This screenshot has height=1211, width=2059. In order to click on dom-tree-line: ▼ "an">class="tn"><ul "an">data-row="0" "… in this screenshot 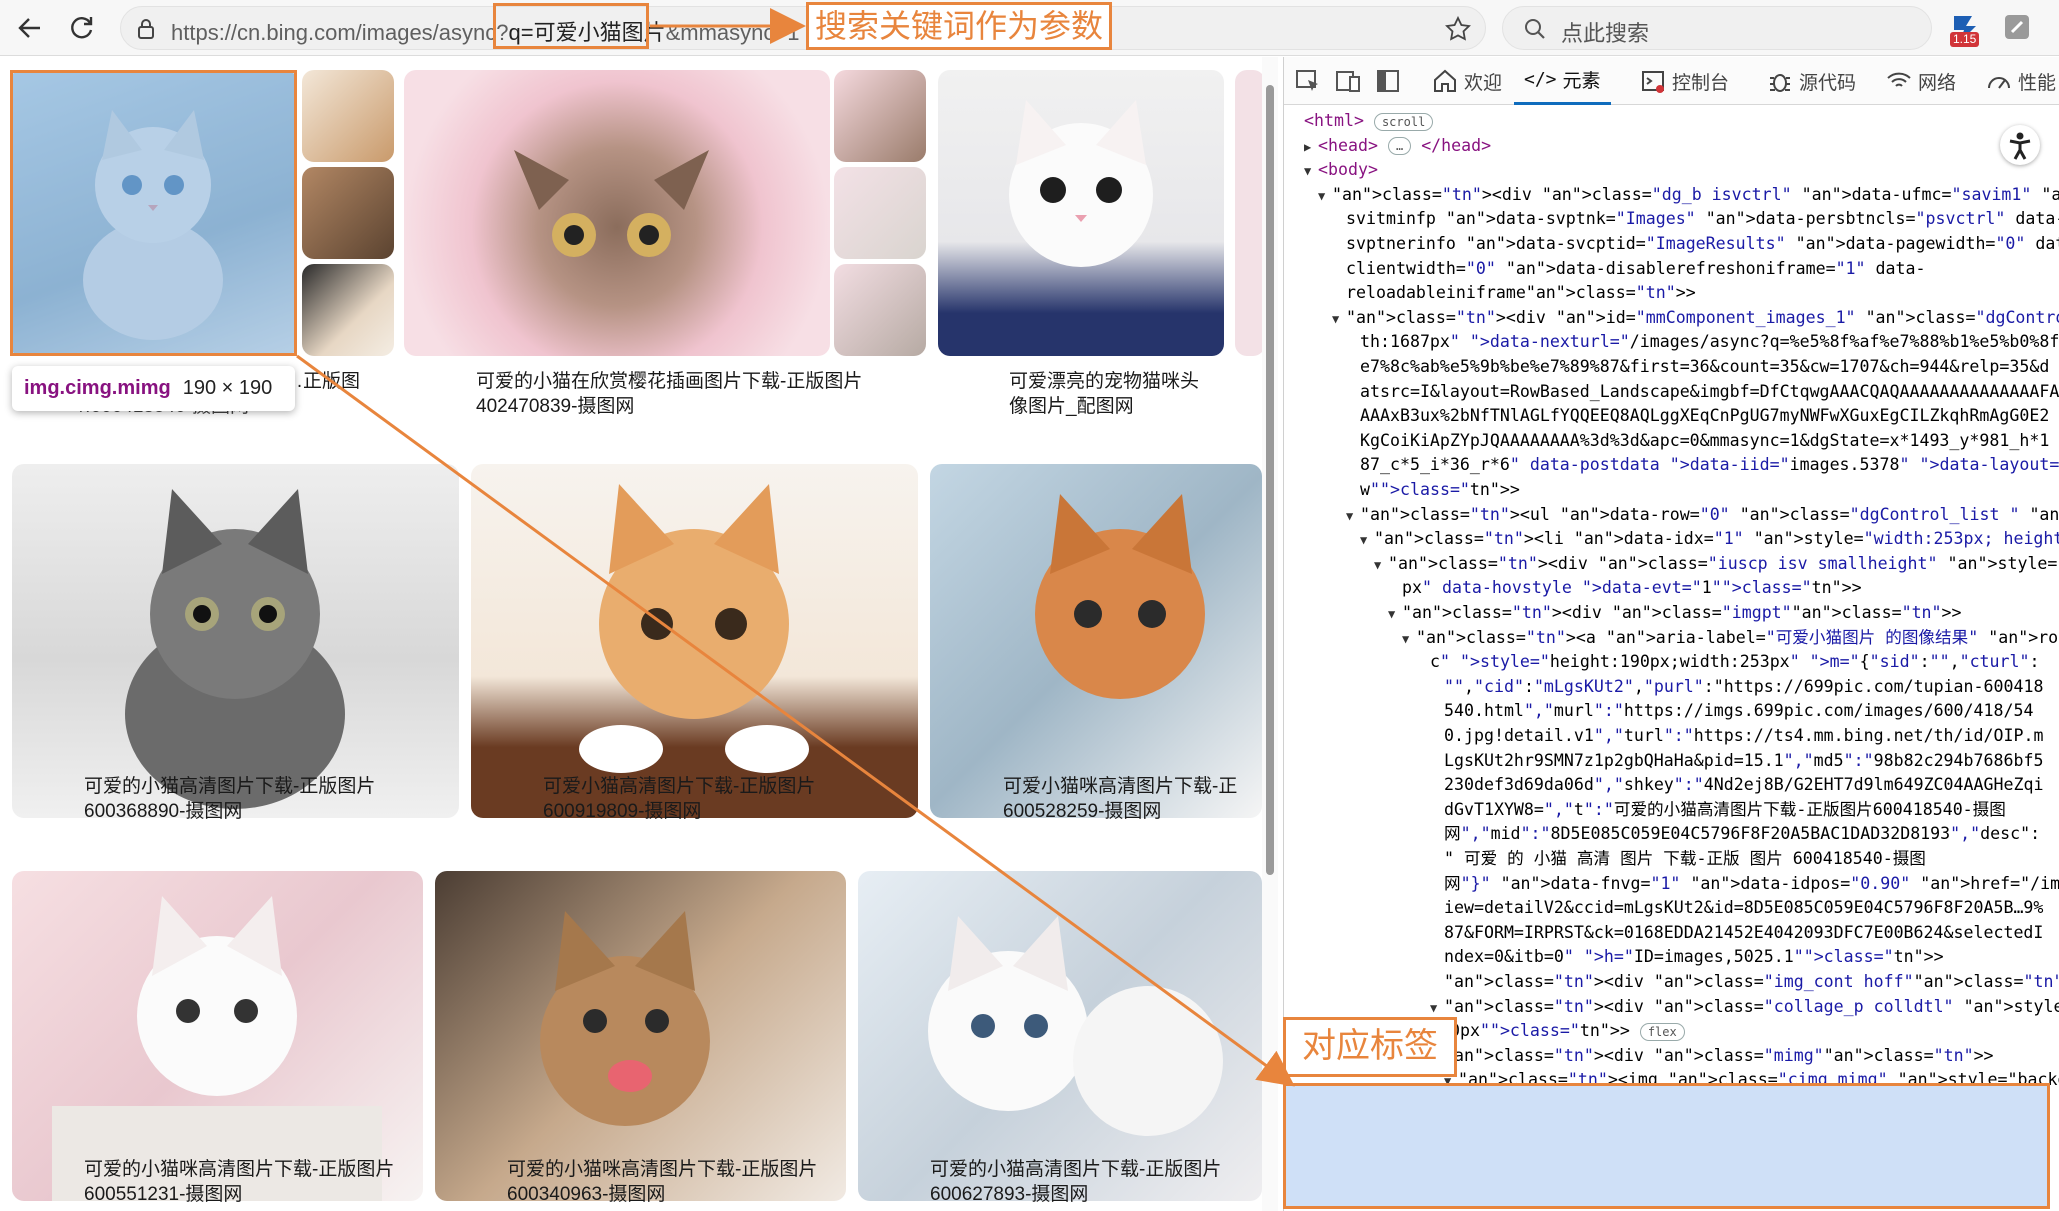, I will do `click(1702, 516)`.